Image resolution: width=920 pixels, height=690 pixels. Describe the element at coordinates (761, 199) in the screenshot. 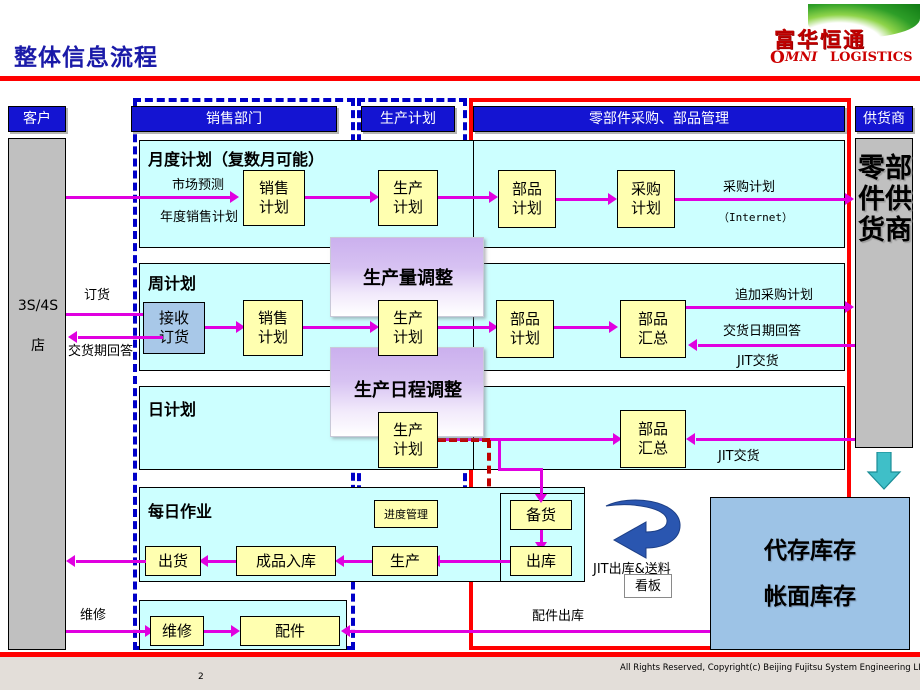

I see `arrow-purchase-to-supplier` at that location.